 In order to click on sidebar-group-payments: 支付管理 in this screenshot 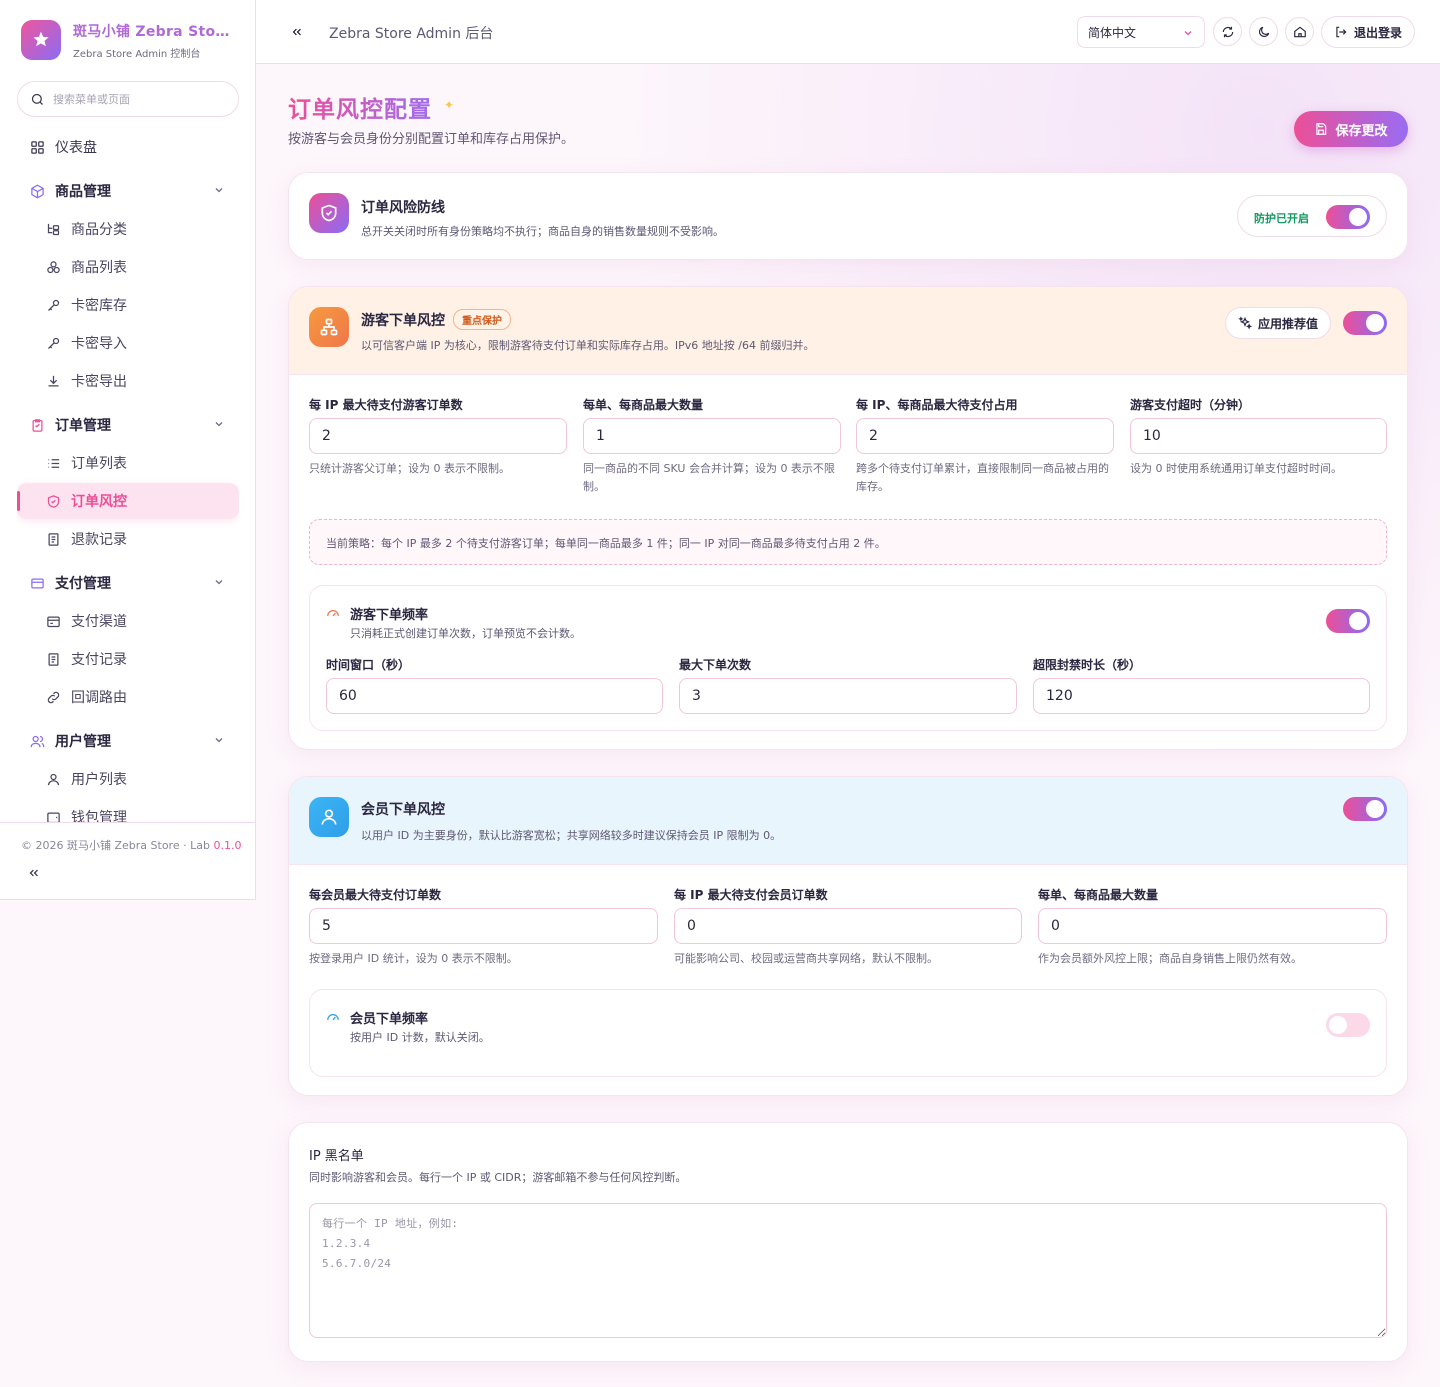, I will do `click(128, 583)`.